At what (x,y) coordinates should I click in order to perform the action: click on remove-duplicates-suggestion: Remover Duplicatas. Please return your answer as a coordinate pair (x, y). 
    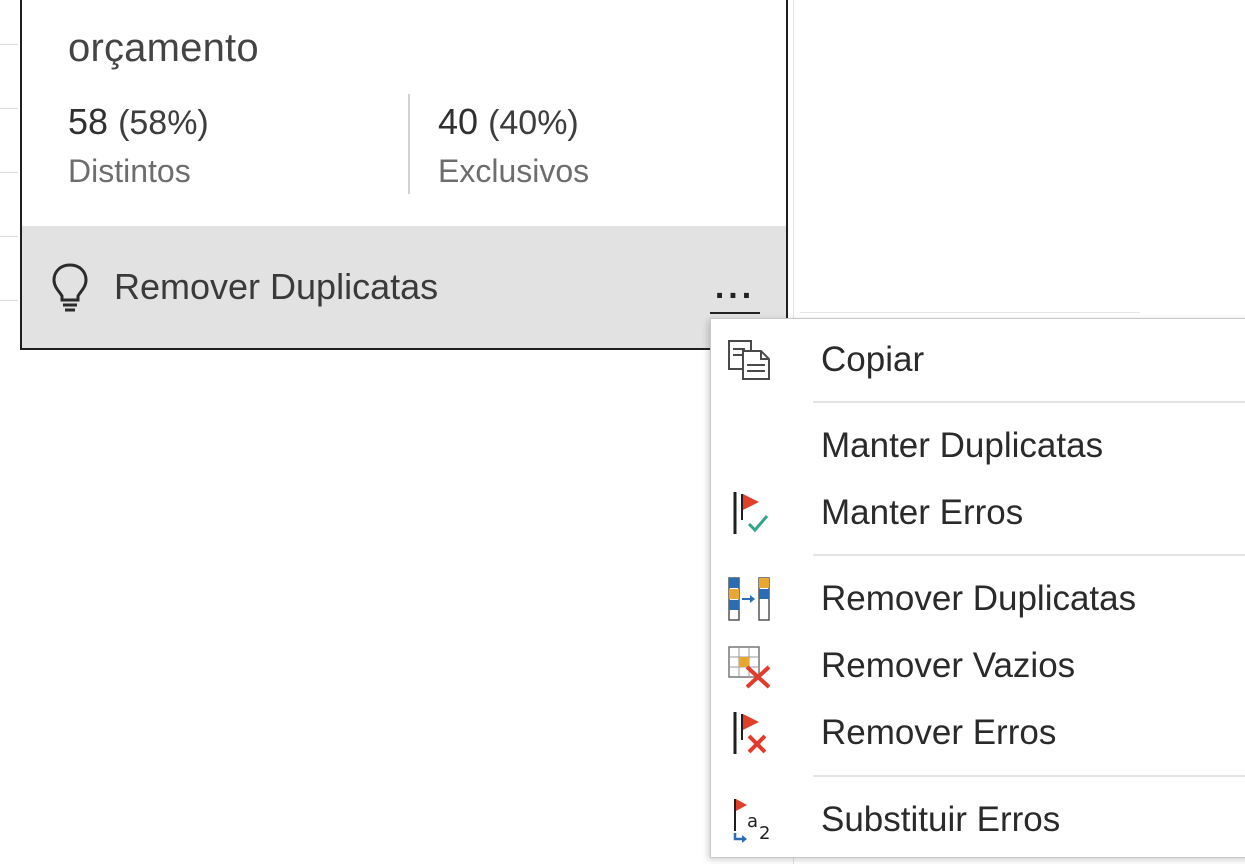
    Looking at the image, I should click on (276, 287).